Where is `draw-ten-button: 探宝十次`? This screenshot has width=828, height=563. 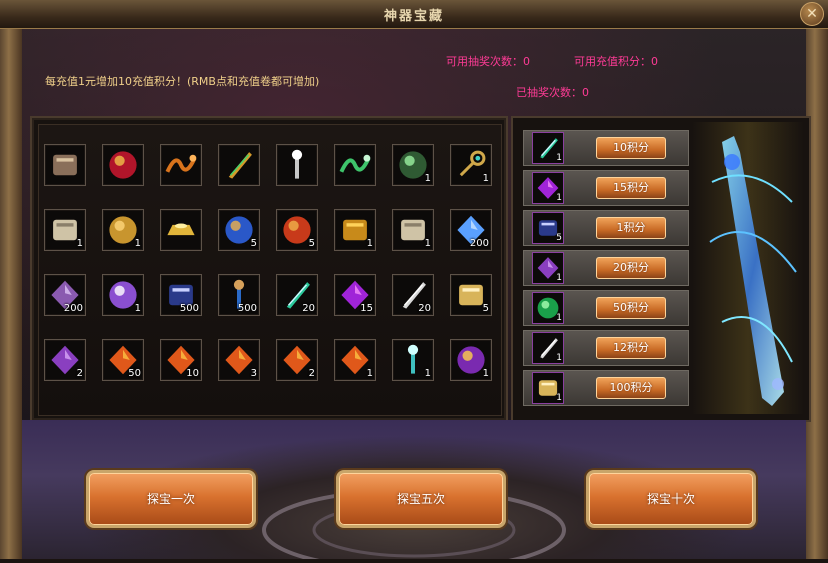
draw-ten-button: 探宝十次 is located at coordinates (671, 499).